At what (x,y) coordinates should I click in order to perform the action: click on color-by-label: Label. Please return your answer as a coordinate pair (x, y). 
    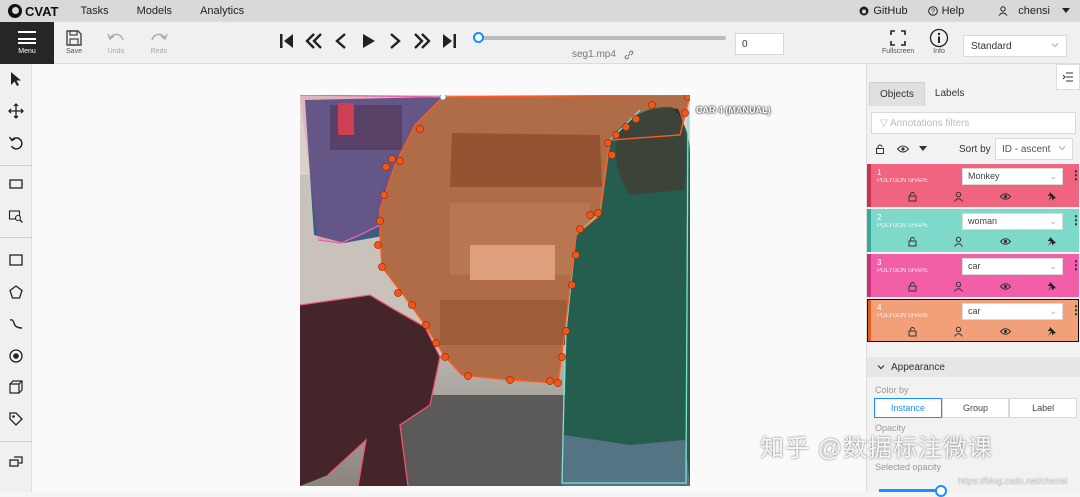
    Looking at the image, I should click on (1043, 408).